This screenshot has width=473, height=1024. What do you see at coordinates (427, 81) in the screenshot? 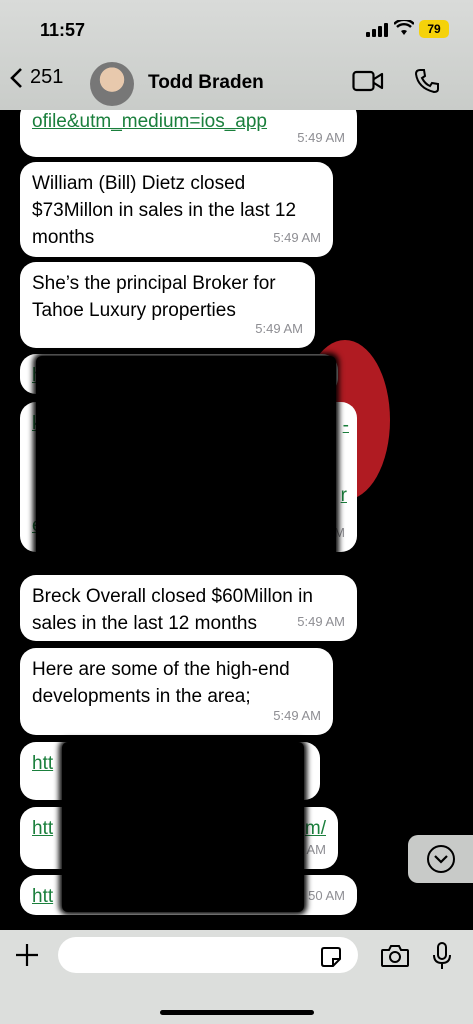
I see `phone-icon` at bounding box center [427, 81].